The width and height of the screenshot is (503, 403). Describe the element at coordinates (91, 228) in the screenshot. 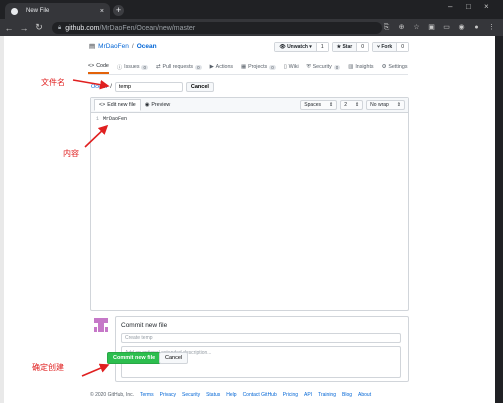

I see `annotation-arrows` at that location.